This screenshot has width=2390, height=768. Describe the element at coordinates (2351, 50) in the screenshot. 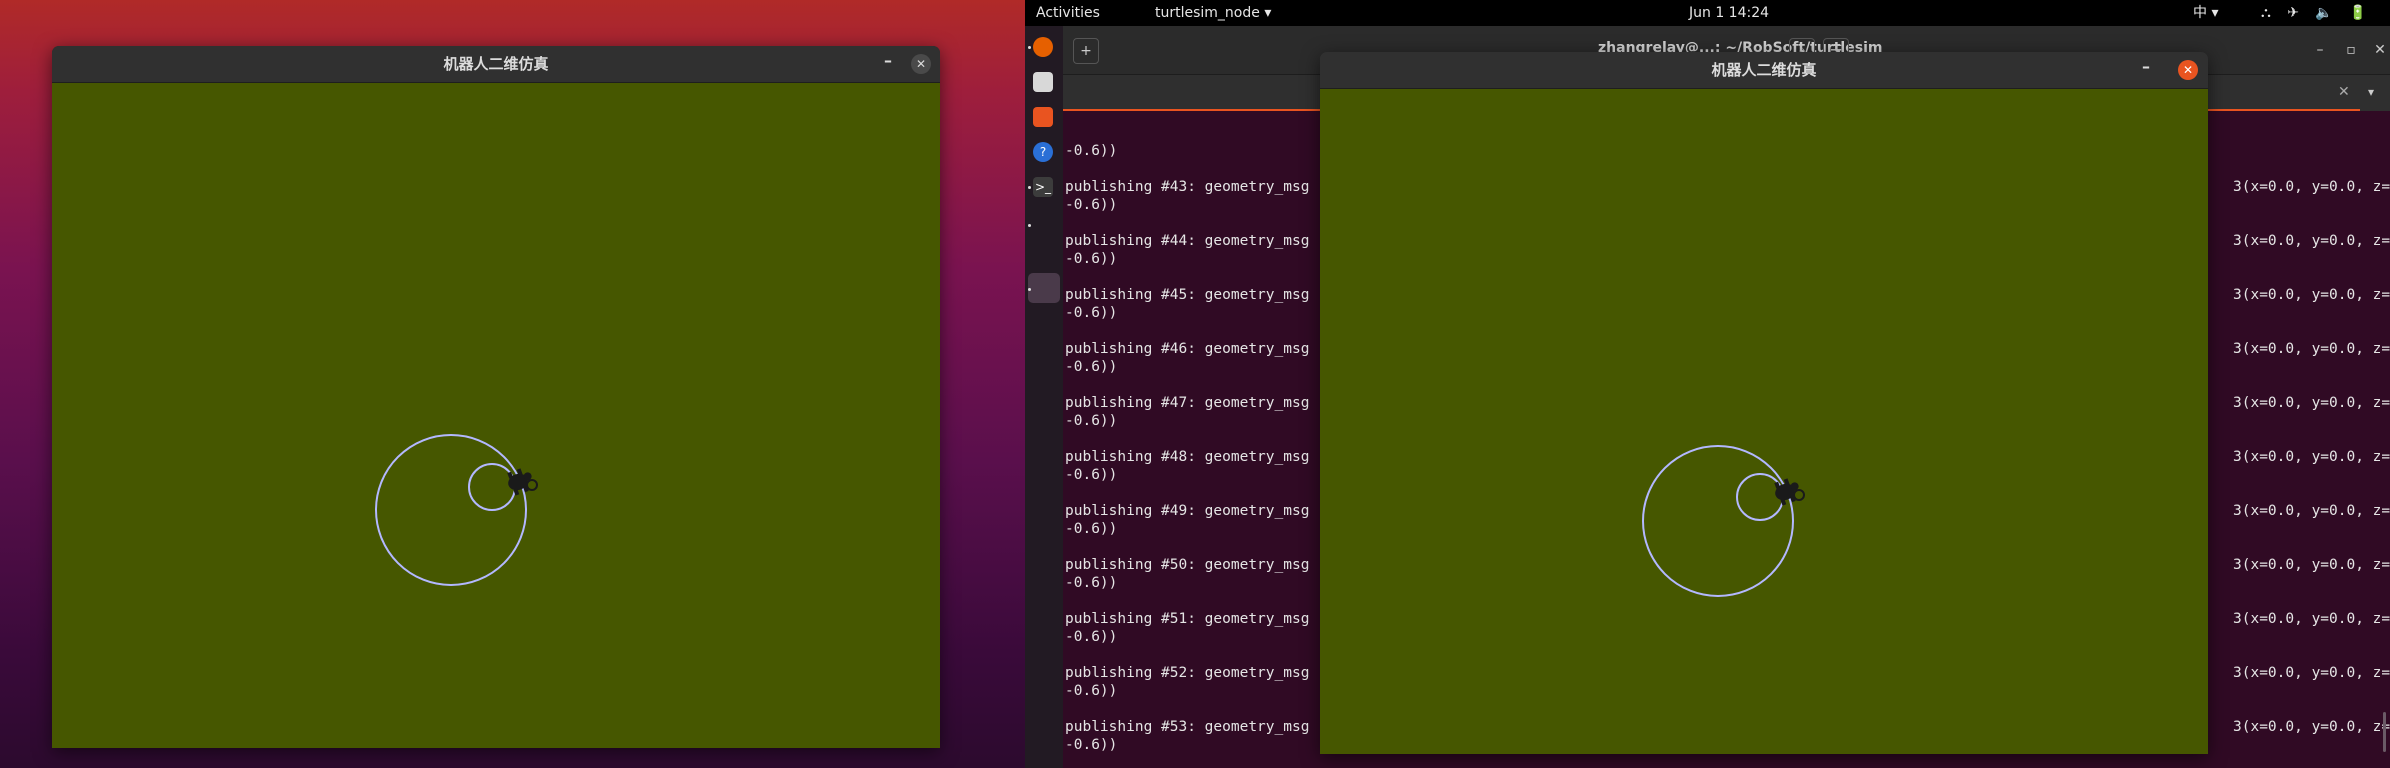

I see `maximize-button: ▫` at that location.